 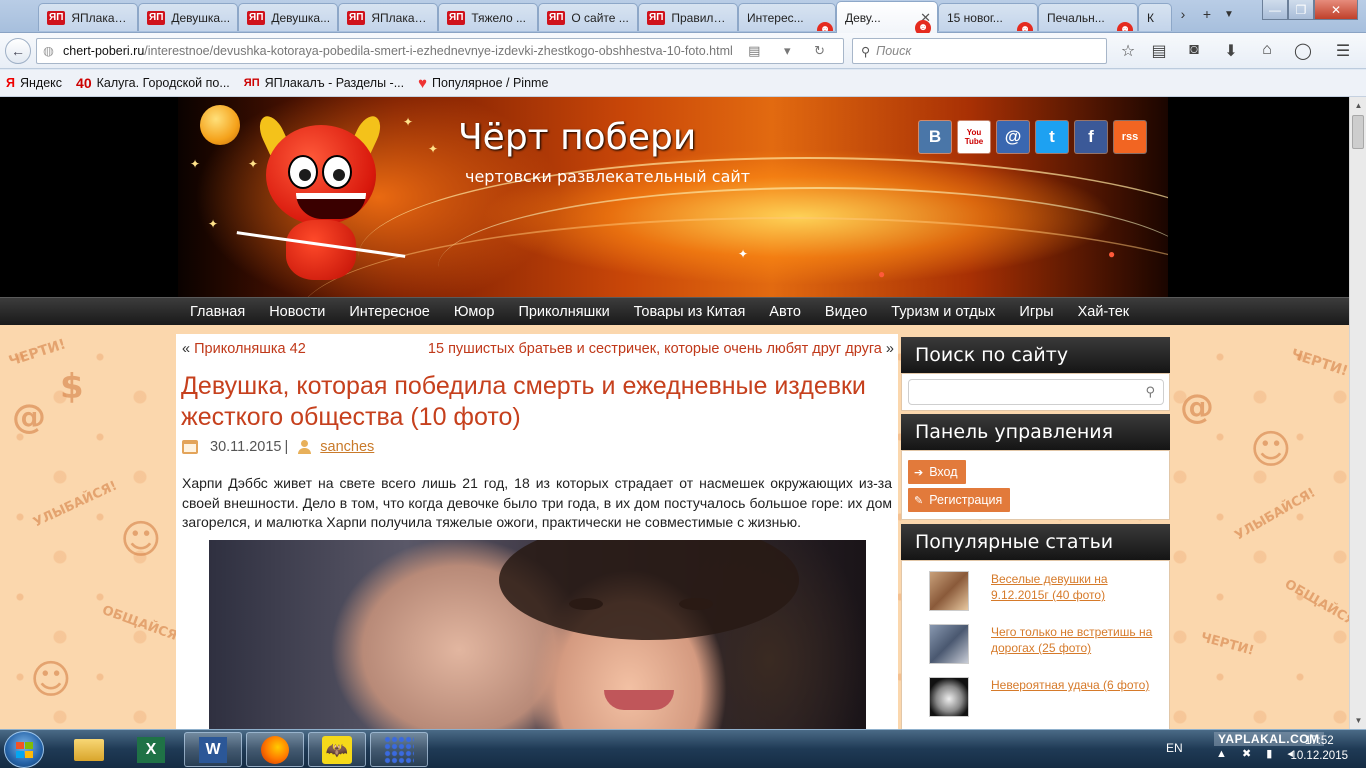 What do you see at coordinates (1319, 756) in the screenshot?
I see `clock-date: 10.12.2015` at bounding box center [1319, 756].